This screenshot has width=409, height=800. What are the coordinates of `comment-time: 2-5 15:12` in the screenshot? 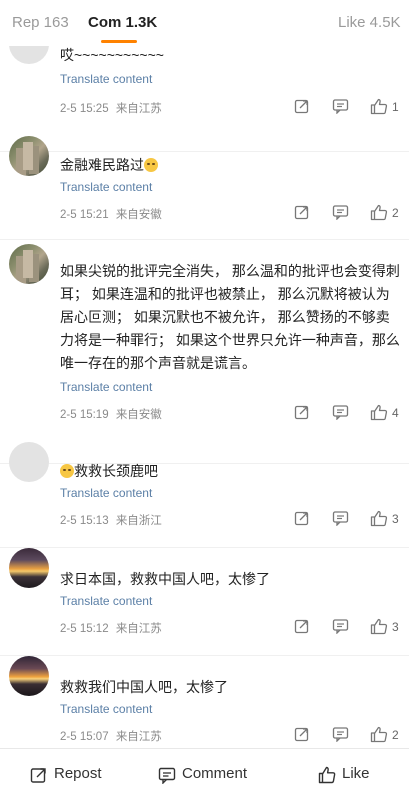 It's located at (84, 629).